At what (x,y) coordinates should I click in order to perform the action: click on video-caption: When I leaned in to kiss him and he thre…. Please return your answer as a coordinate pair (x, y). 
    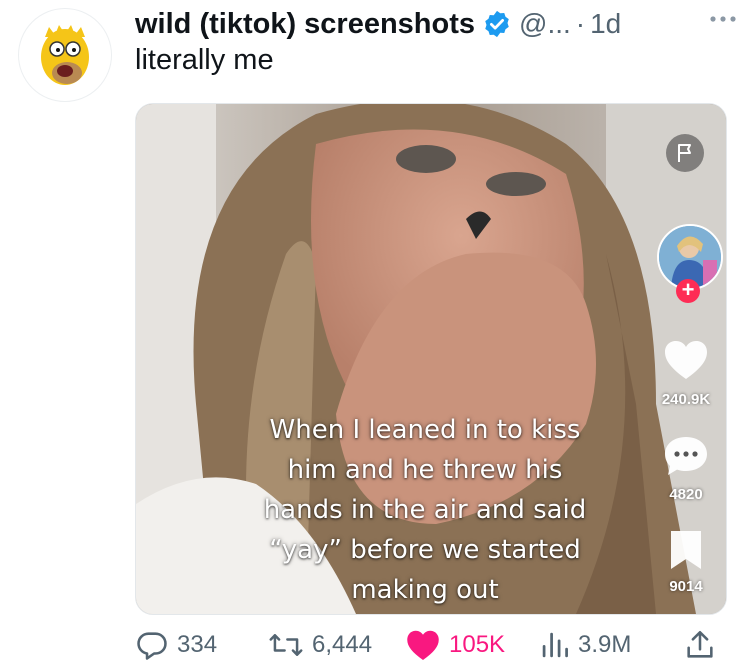
    Looking at the image, I should click on (425, 510).